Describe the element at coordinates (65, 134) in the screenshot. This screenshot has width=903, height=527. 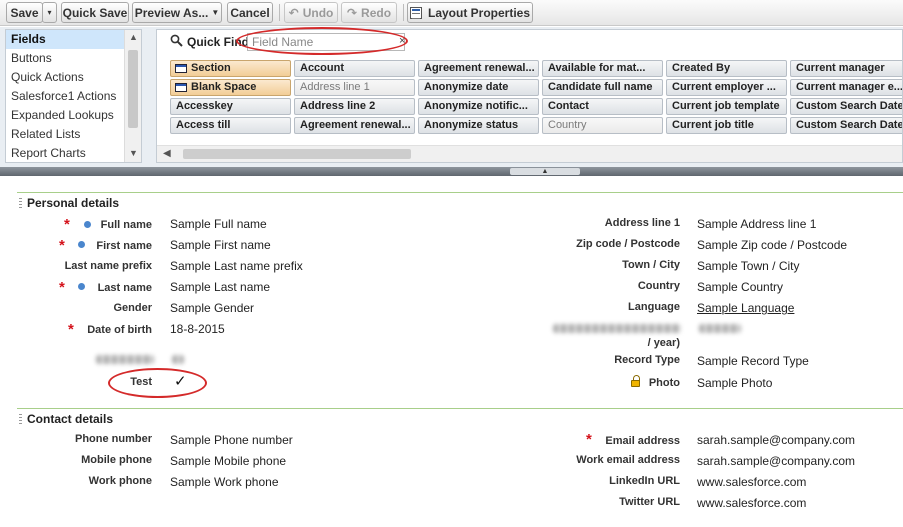
I see `category-related-lists: Related Lists` at that location.